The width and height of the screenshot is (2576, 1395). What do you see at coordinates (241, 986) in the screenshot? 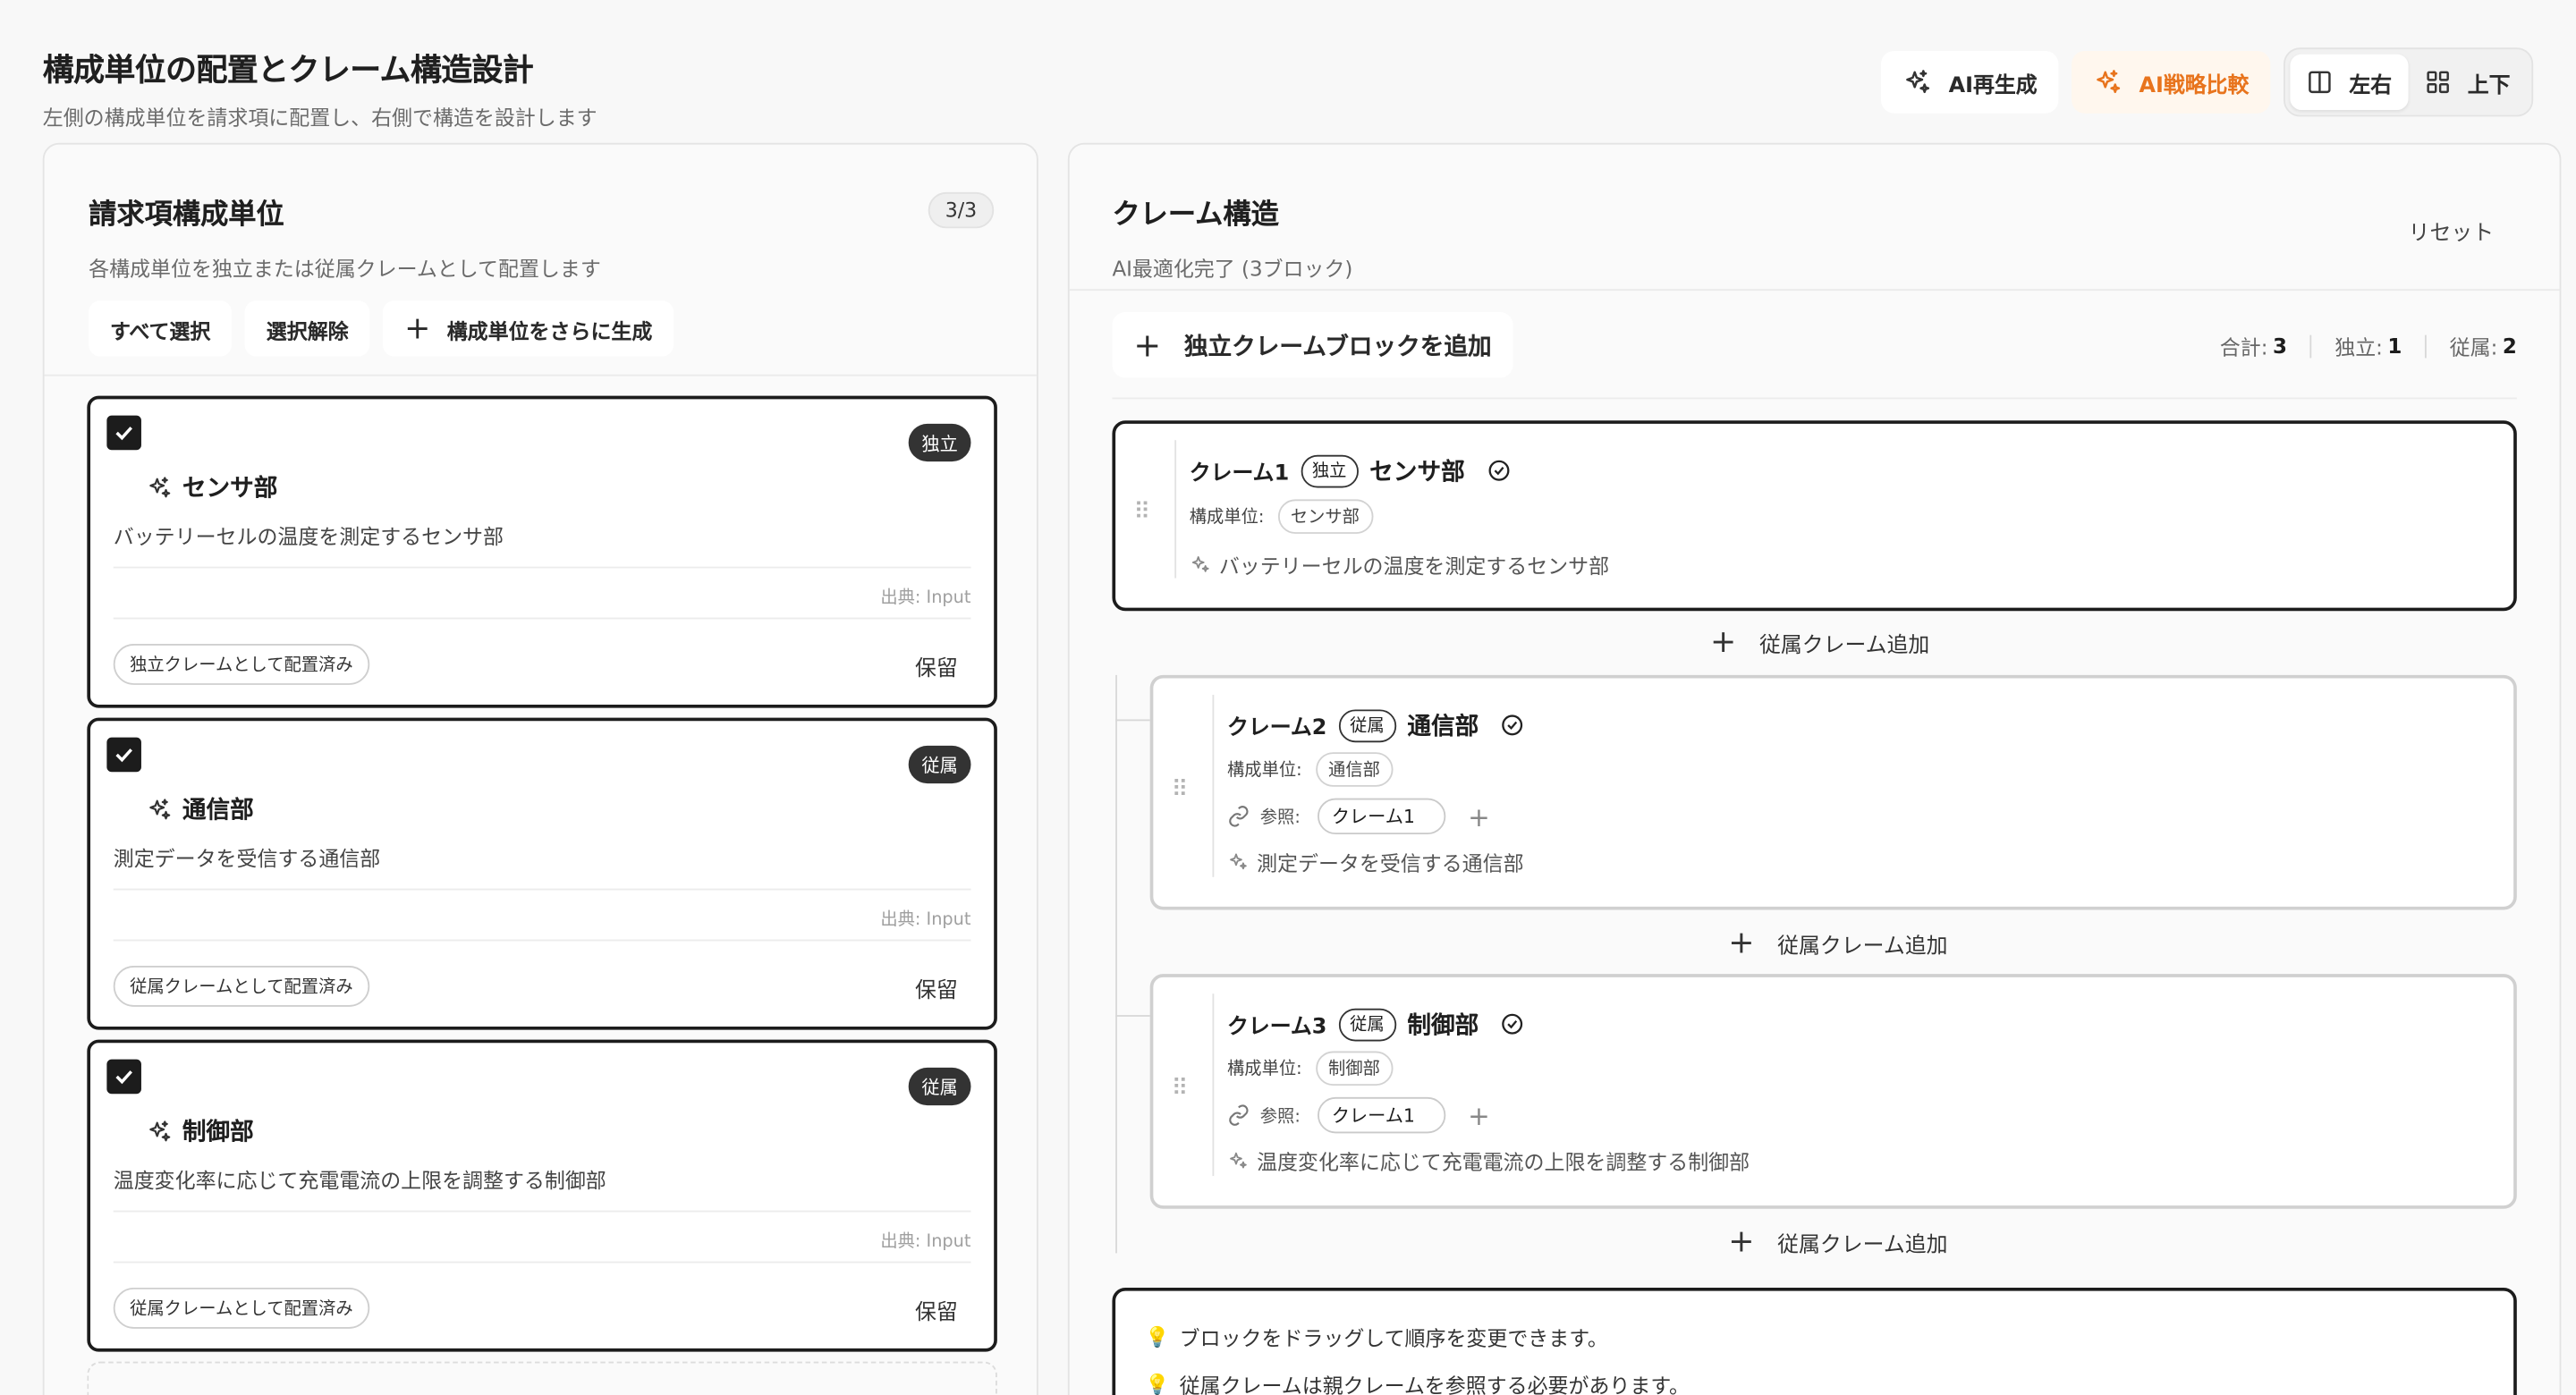
I see `unit-status-pill: 従属クレームとして配置済み` at bounding box center [241, 986].